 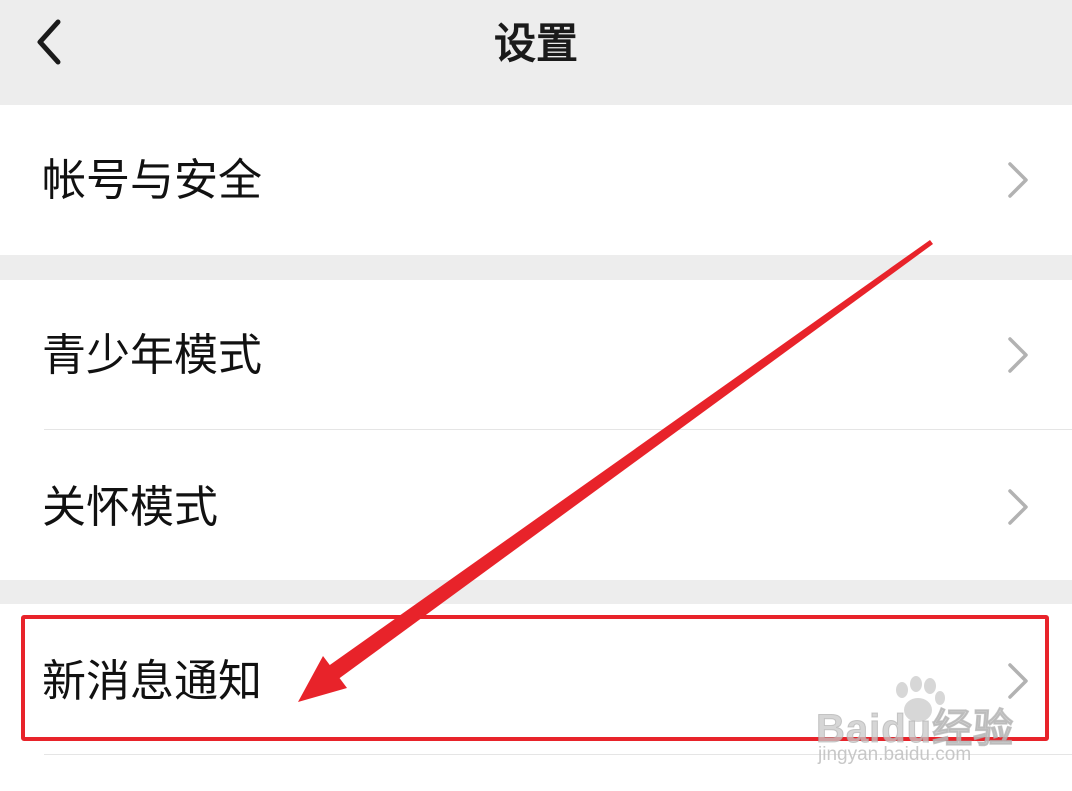 What do you see at coordinates (535, 43) in the screenshot?
I see `page-title: 设置` at bounding box center [535, 43].